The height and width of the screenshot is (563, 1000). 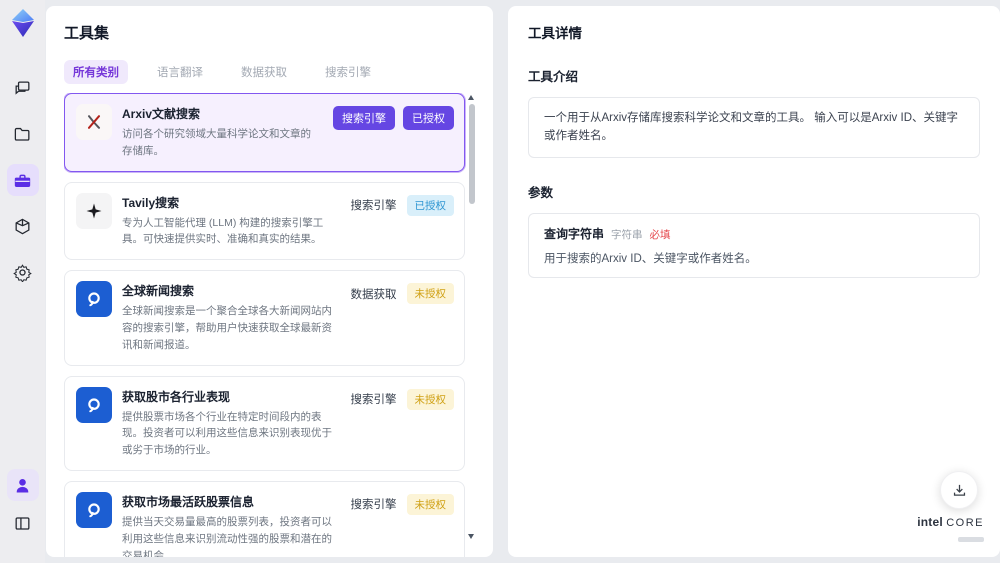 What do you see at coordinates (264, 72) in the screenshot?
I see `category-tab: 数据获取` at bounding box center [264, 72].